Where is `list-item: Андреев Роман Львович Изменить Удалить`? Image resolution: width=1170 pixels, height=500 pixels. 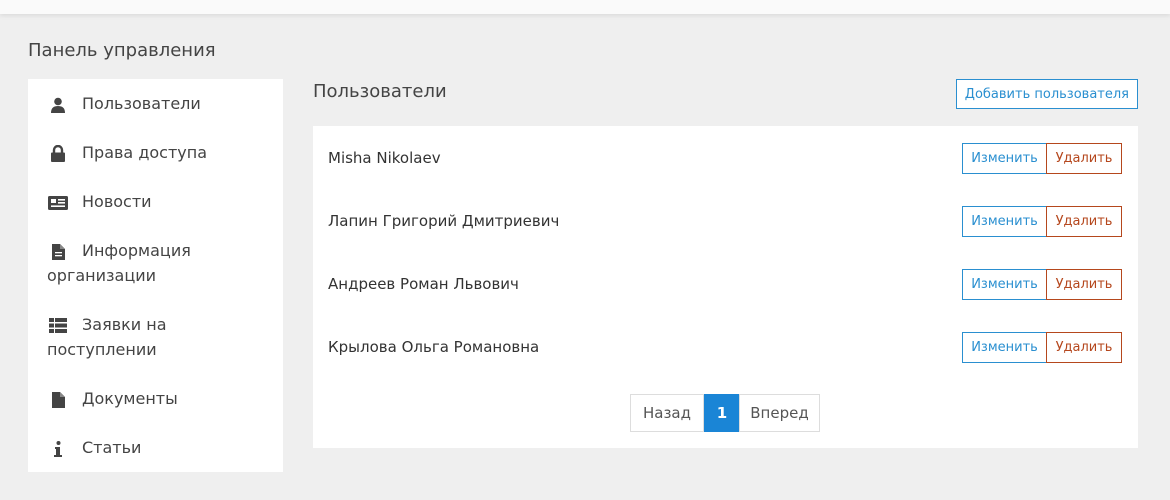
list-item: Андреев Роман Львович Изменить Удалить is located at coordinates (725, 284).